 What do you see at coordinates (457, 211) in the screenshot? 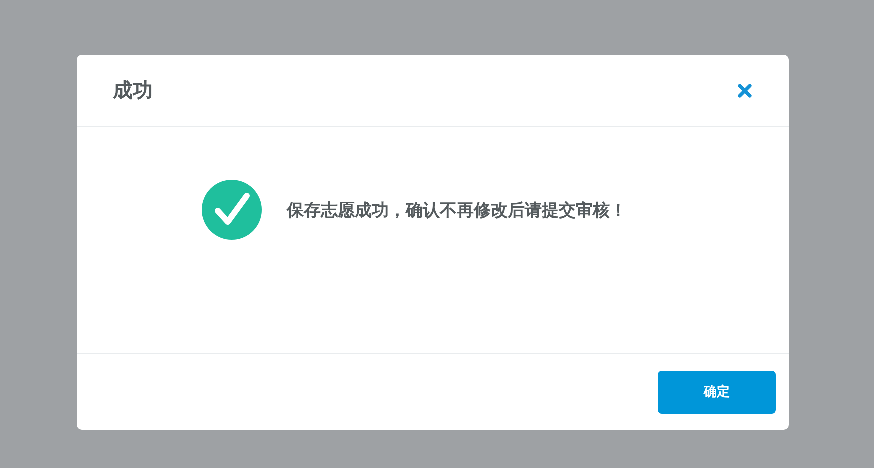
I see `success-message: 保存志愿成功，确认不再修改后请提交审核！` at bounding box center [457, 211].